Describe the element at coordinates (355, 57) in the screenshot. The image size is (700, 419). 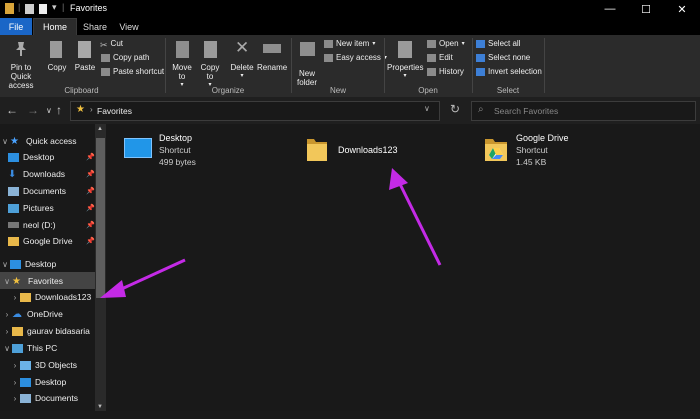
I see `easy-access-button: Easy access ▾` at that location.